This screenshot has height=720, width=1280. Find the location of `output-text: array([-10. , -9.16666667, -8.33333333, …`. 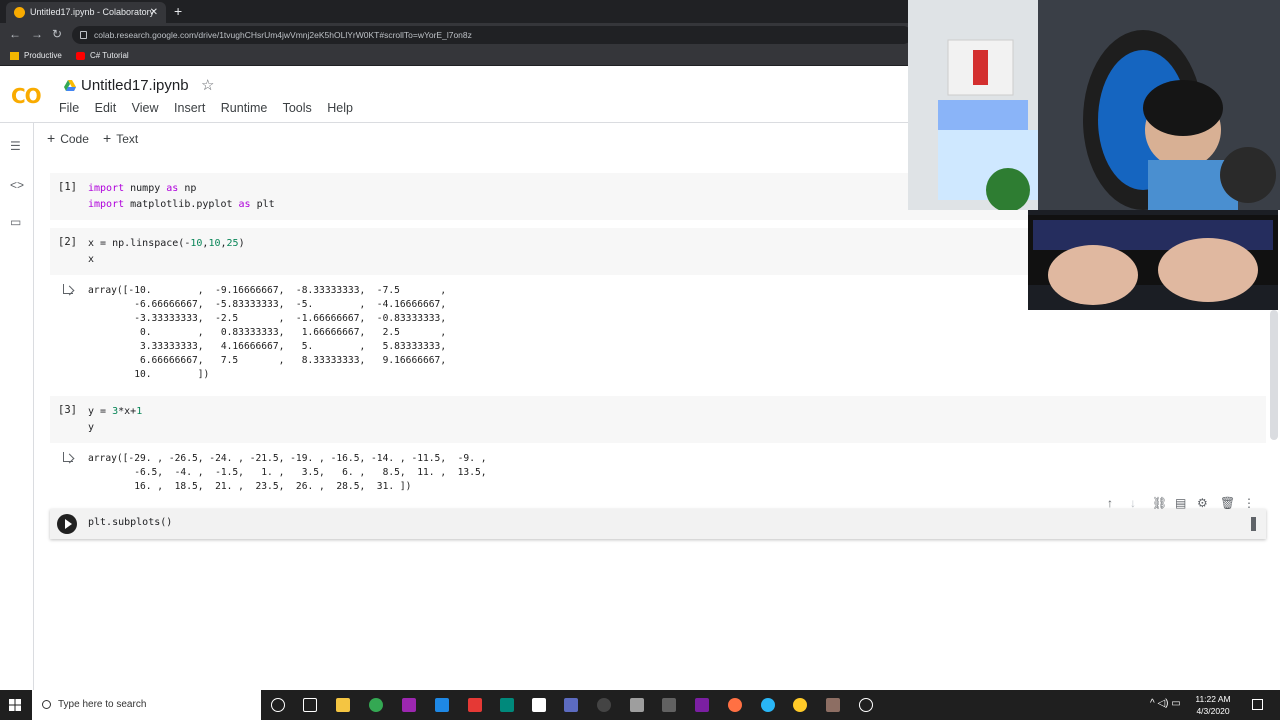

output-text: array([-10. , -9.16666667, -8.33333333, … is located at coordinates (267, 332).